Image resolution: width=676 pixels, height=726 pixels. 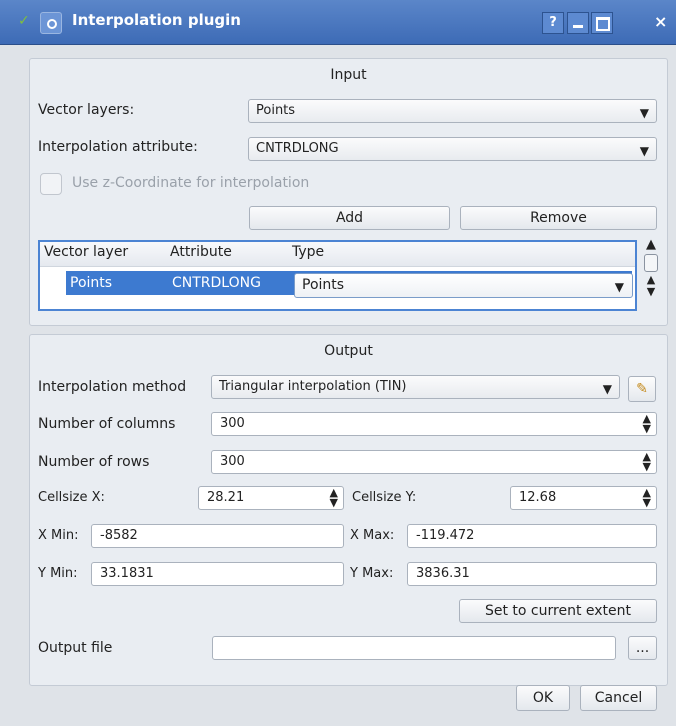 I want to click on window-title: Interpolation plugin, so click(x=156, y=20).